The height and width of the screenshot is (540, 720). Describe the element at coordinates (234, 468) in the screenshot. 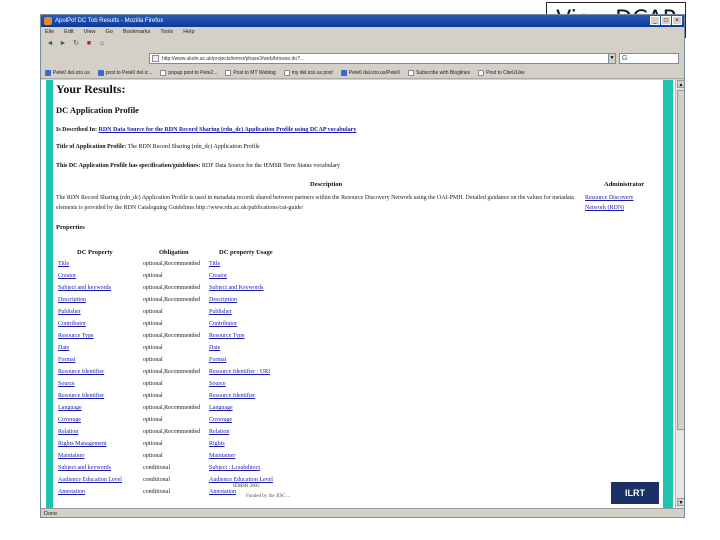

I see `usage-link: Subject : Lcsubdirect` at that location.